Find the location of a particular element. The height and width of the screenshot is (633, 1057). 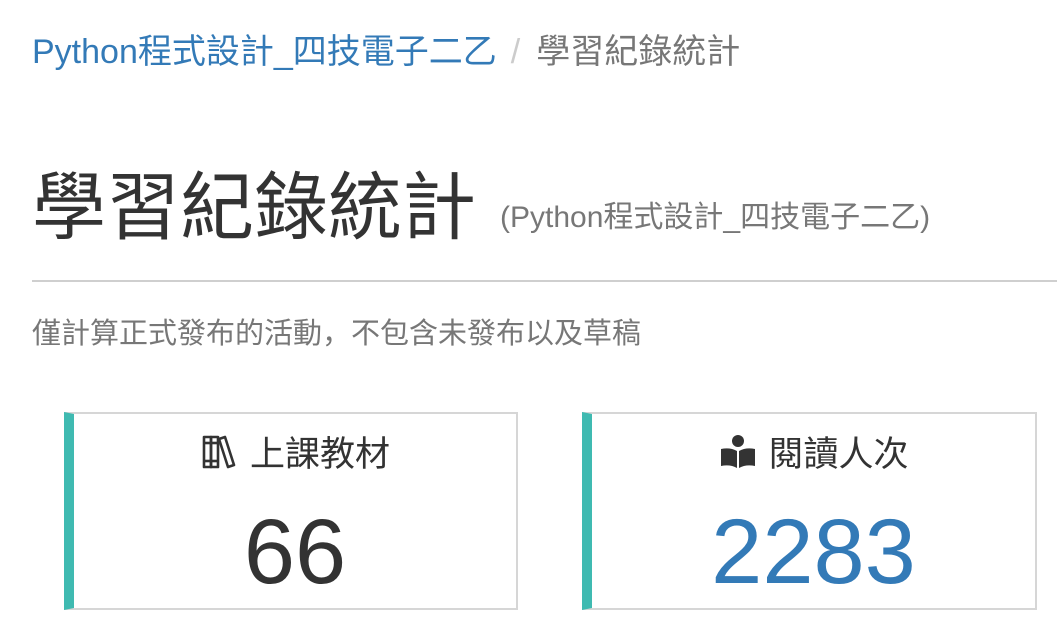

stat-card-materials: 上課教材 66 is located at coordinates (291, 511).